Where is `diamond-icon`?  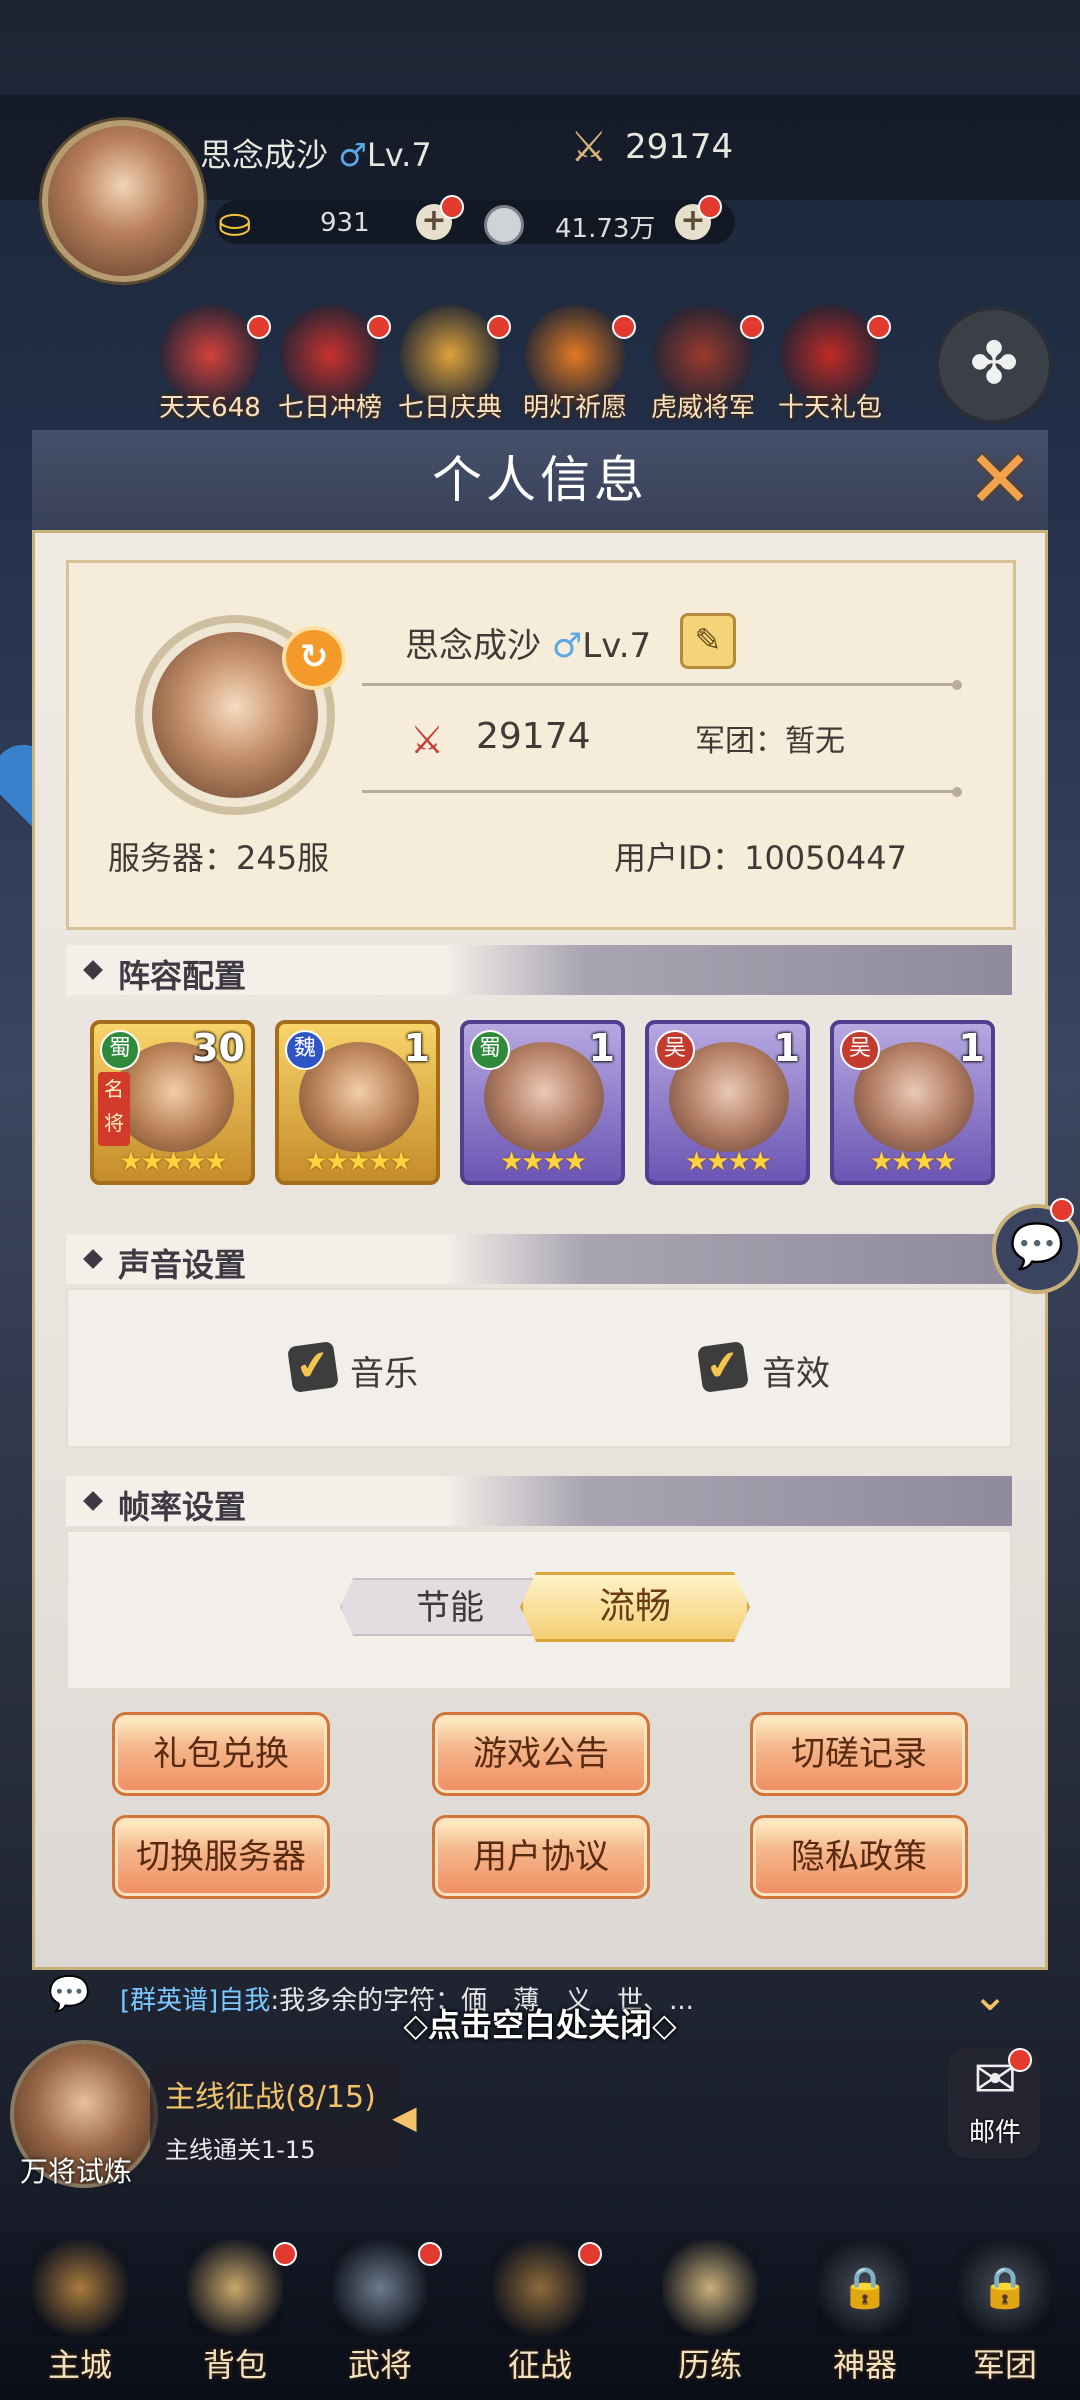
diamond-icon is located at coordinates (93, 1501).